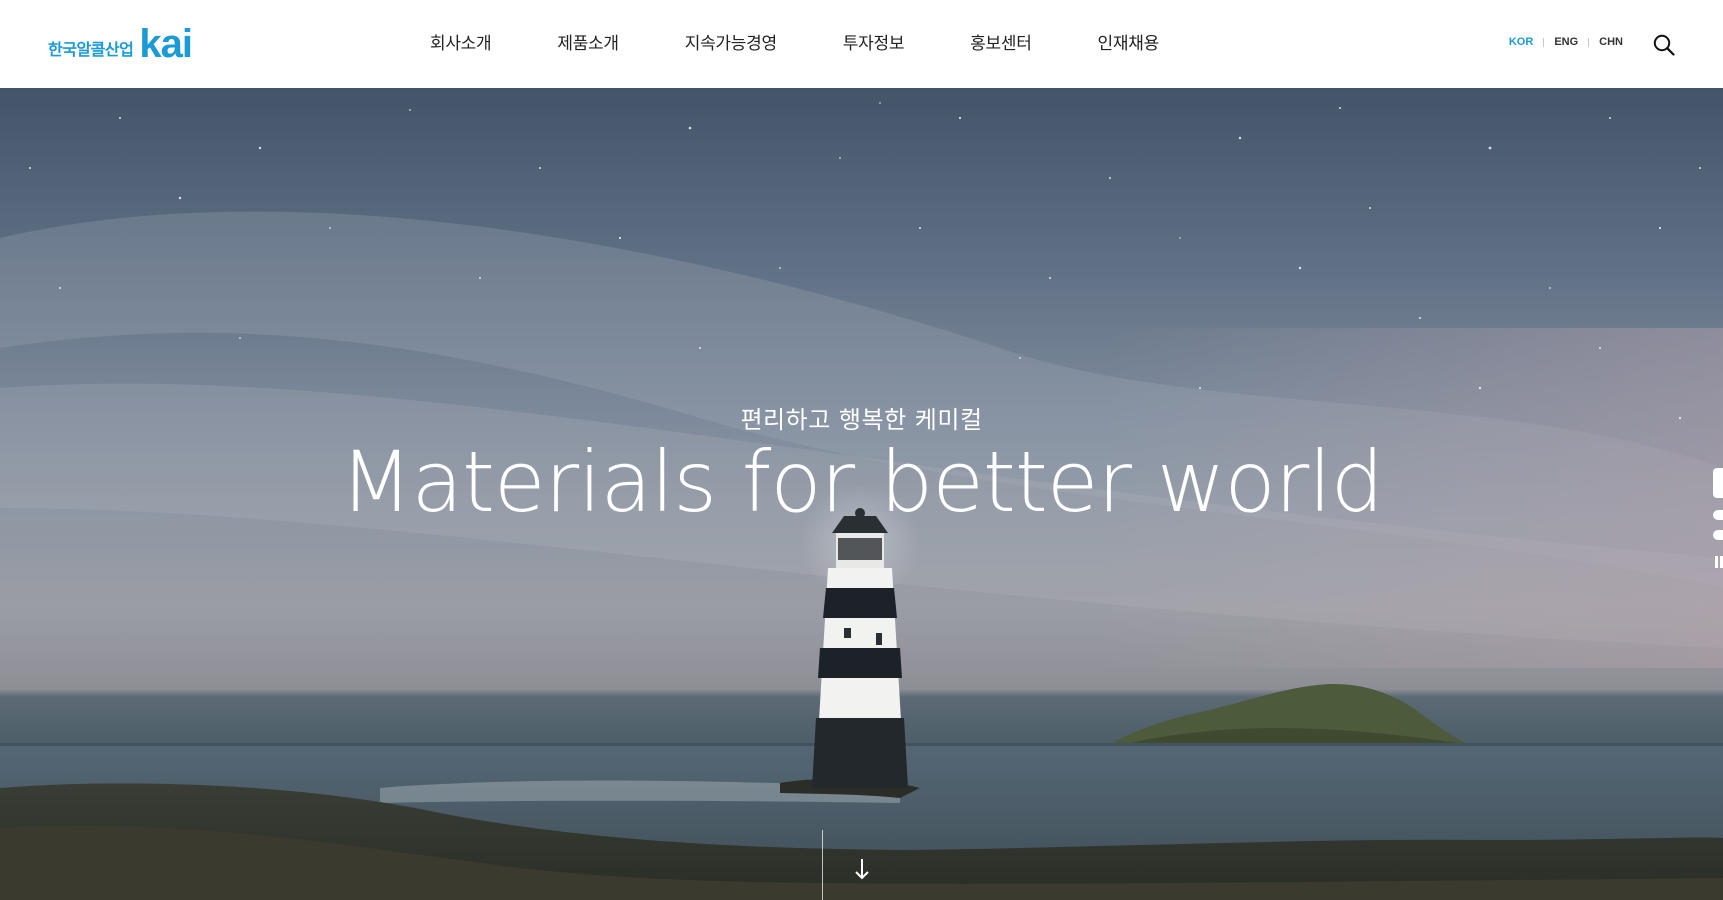  Describe the element at coordinates (862, 482) in the screenshot. I see `hero-title: Materials for better world` at that location.